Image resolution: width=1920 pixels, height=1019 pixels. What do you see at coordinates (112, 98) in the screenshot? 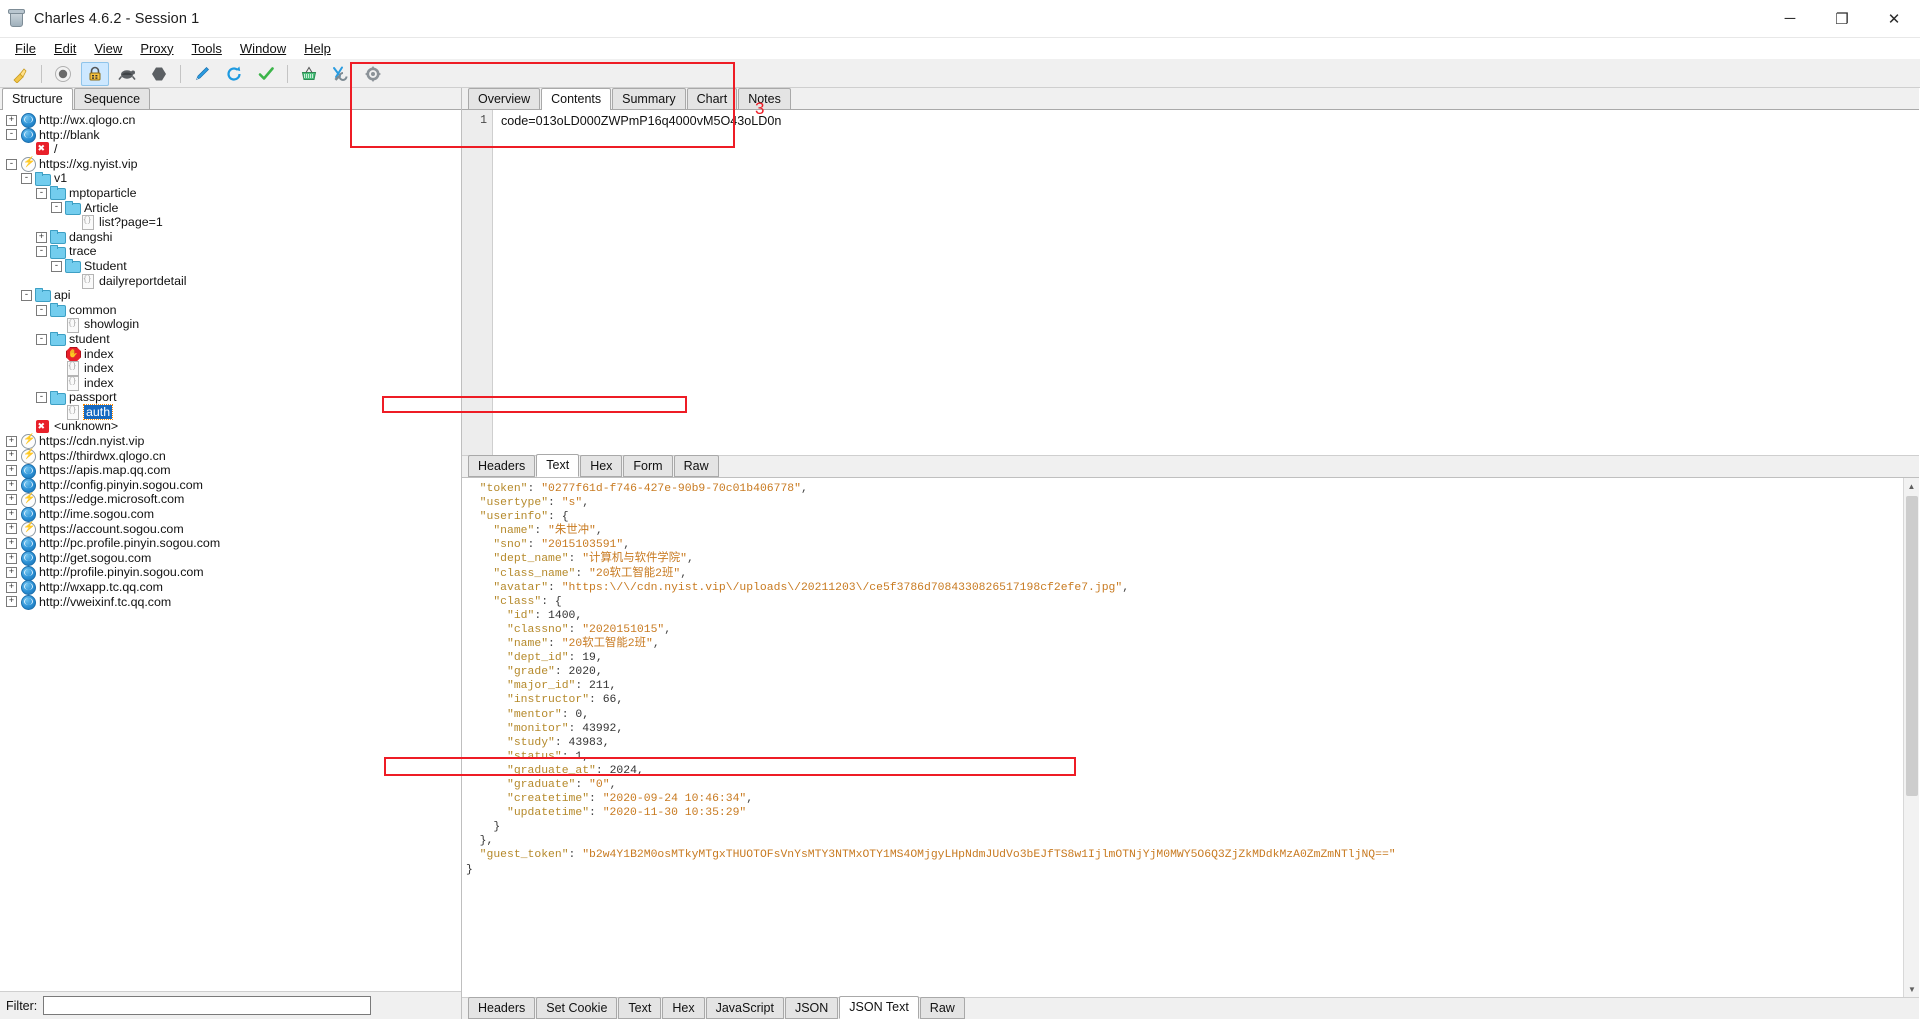
I see `tab-sequence: Sequence` at bounding box center [112, 98].